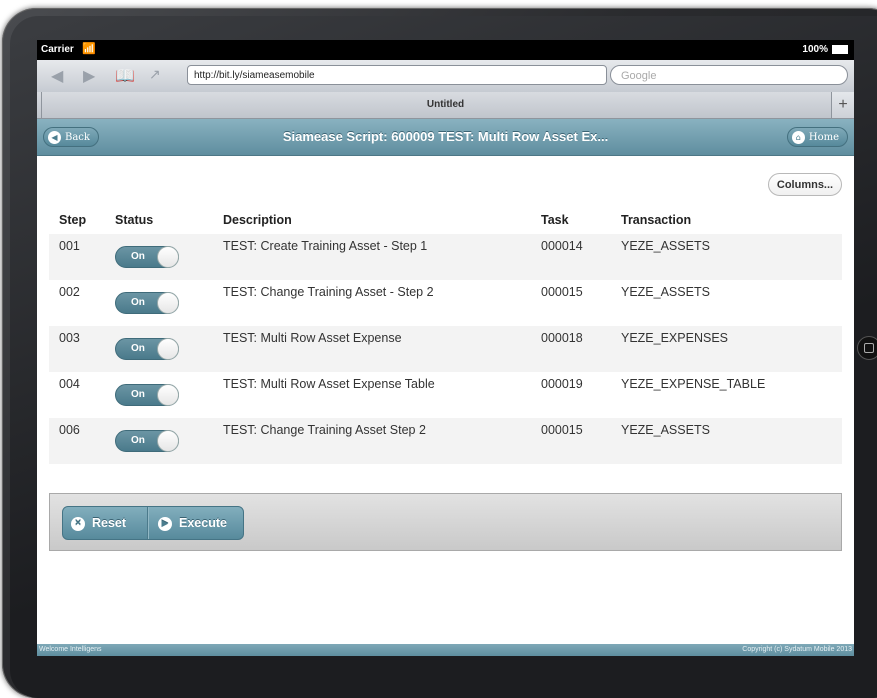 The image size is (877, 698). I want to click on header-task: Task, so click(555, 220).